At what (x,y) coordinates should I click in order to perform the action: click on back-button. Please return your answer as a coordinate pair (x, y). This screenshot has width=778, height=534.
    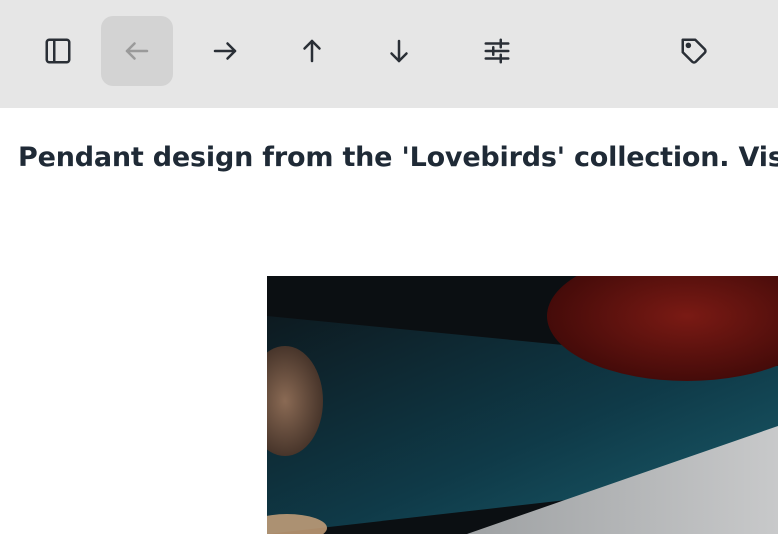
    Looking at the image, I should click on (137, 51).